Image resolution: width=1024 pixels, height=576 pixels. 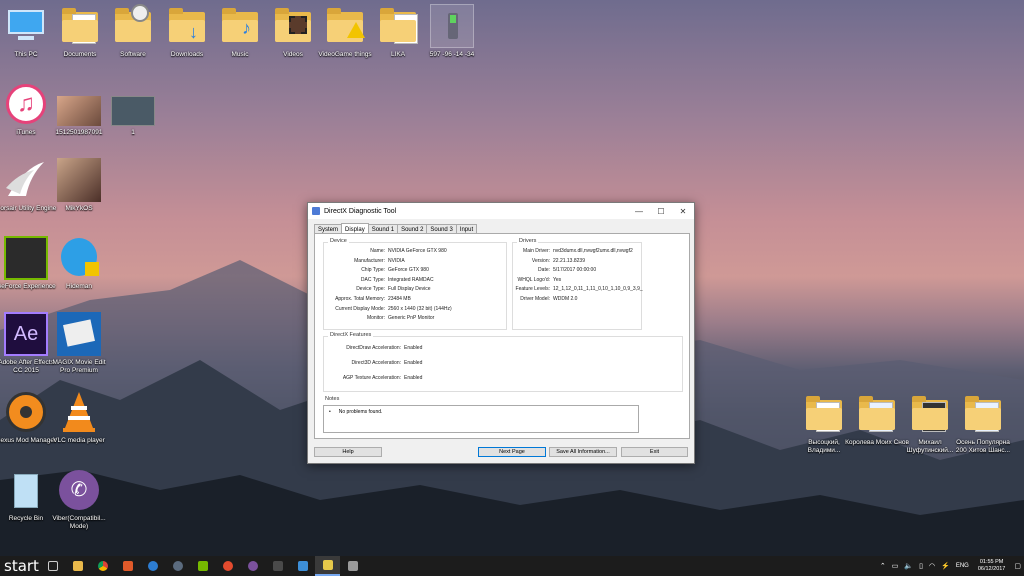 I want to click on device-group-title: Device, so click(x=338, y=241).